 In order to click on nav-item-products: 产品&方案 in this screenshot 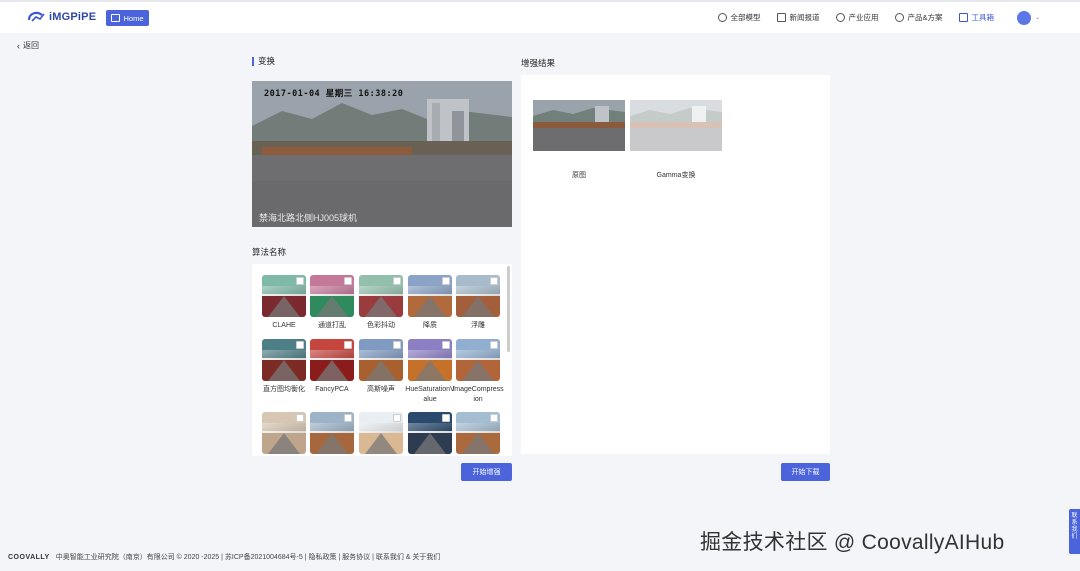, I will do `click(918, 17)`.